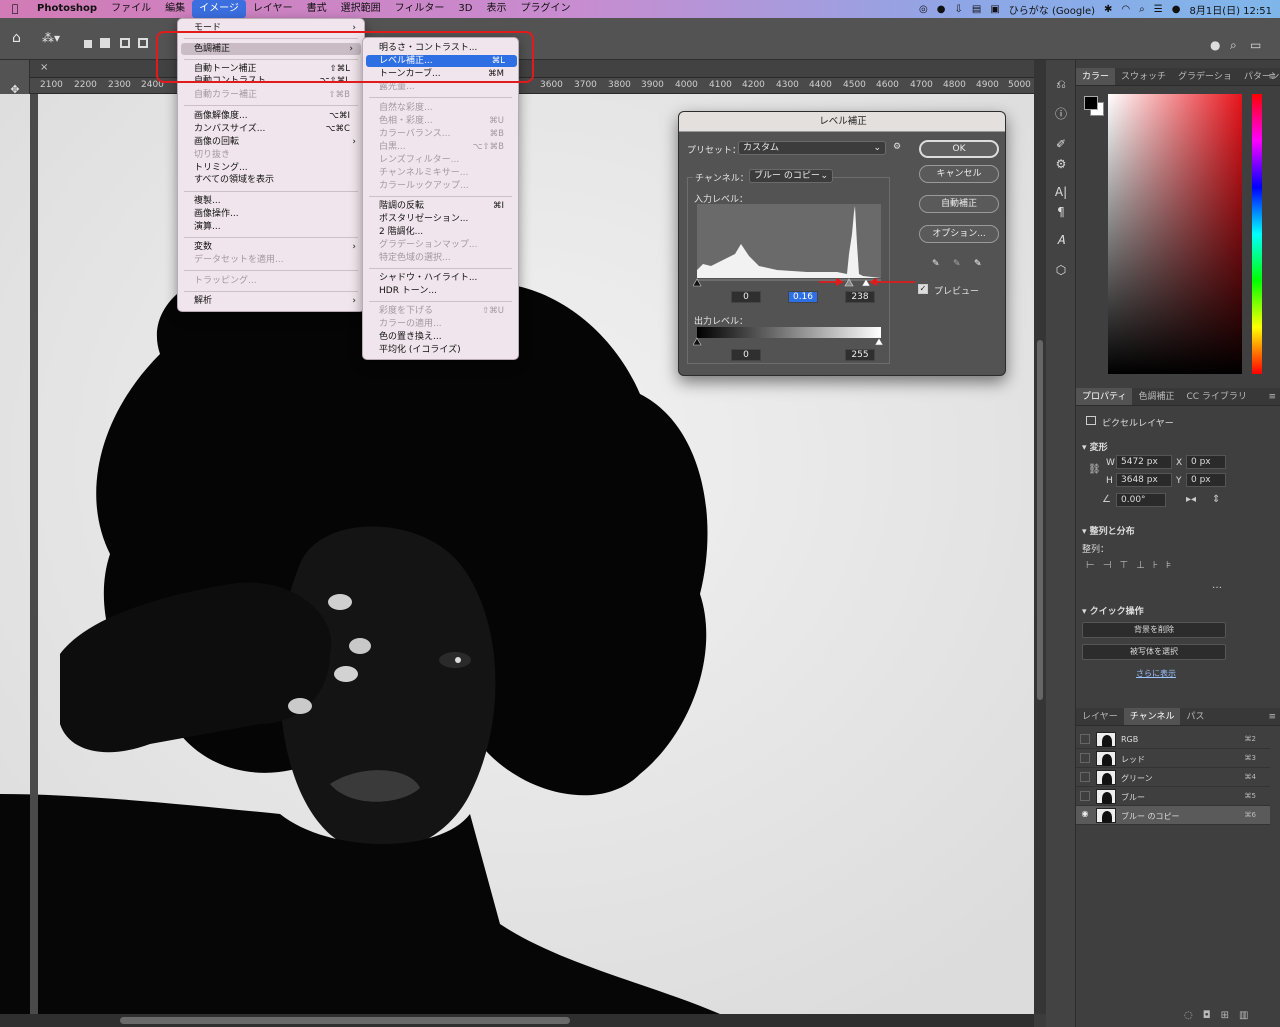 The width and height of the screenshot is (1280, 1027). What do you see at coordinates (1191, 499) in the screenshot?
I see `flip-horizontal-icon: ▸◂` at bounding box center [1191, 499].